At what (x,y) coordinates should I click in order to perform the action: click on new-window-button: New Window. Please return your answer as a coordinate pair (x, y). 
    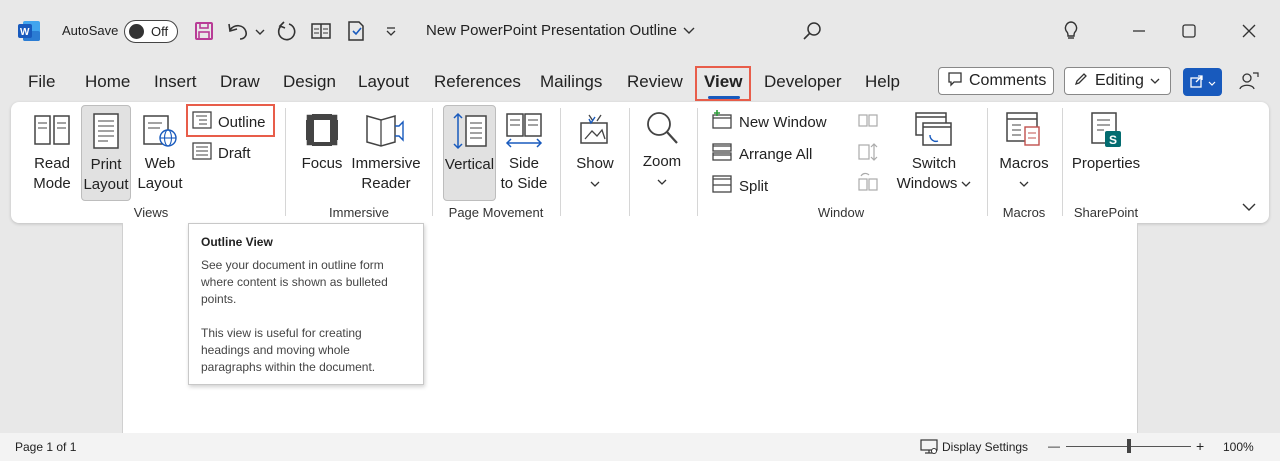
    Looking at the image, I should click on (769, 122).